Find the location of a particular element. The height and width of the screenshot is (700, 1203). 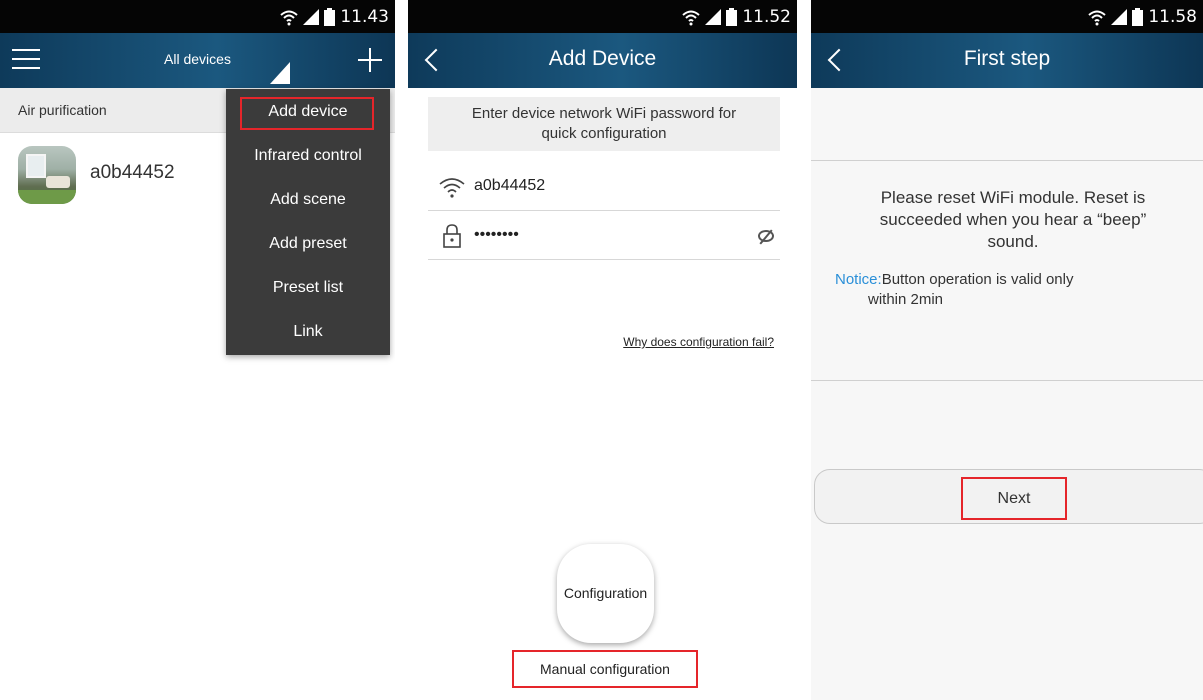

notice-line: within 2min is located at coordinates (906, 299).